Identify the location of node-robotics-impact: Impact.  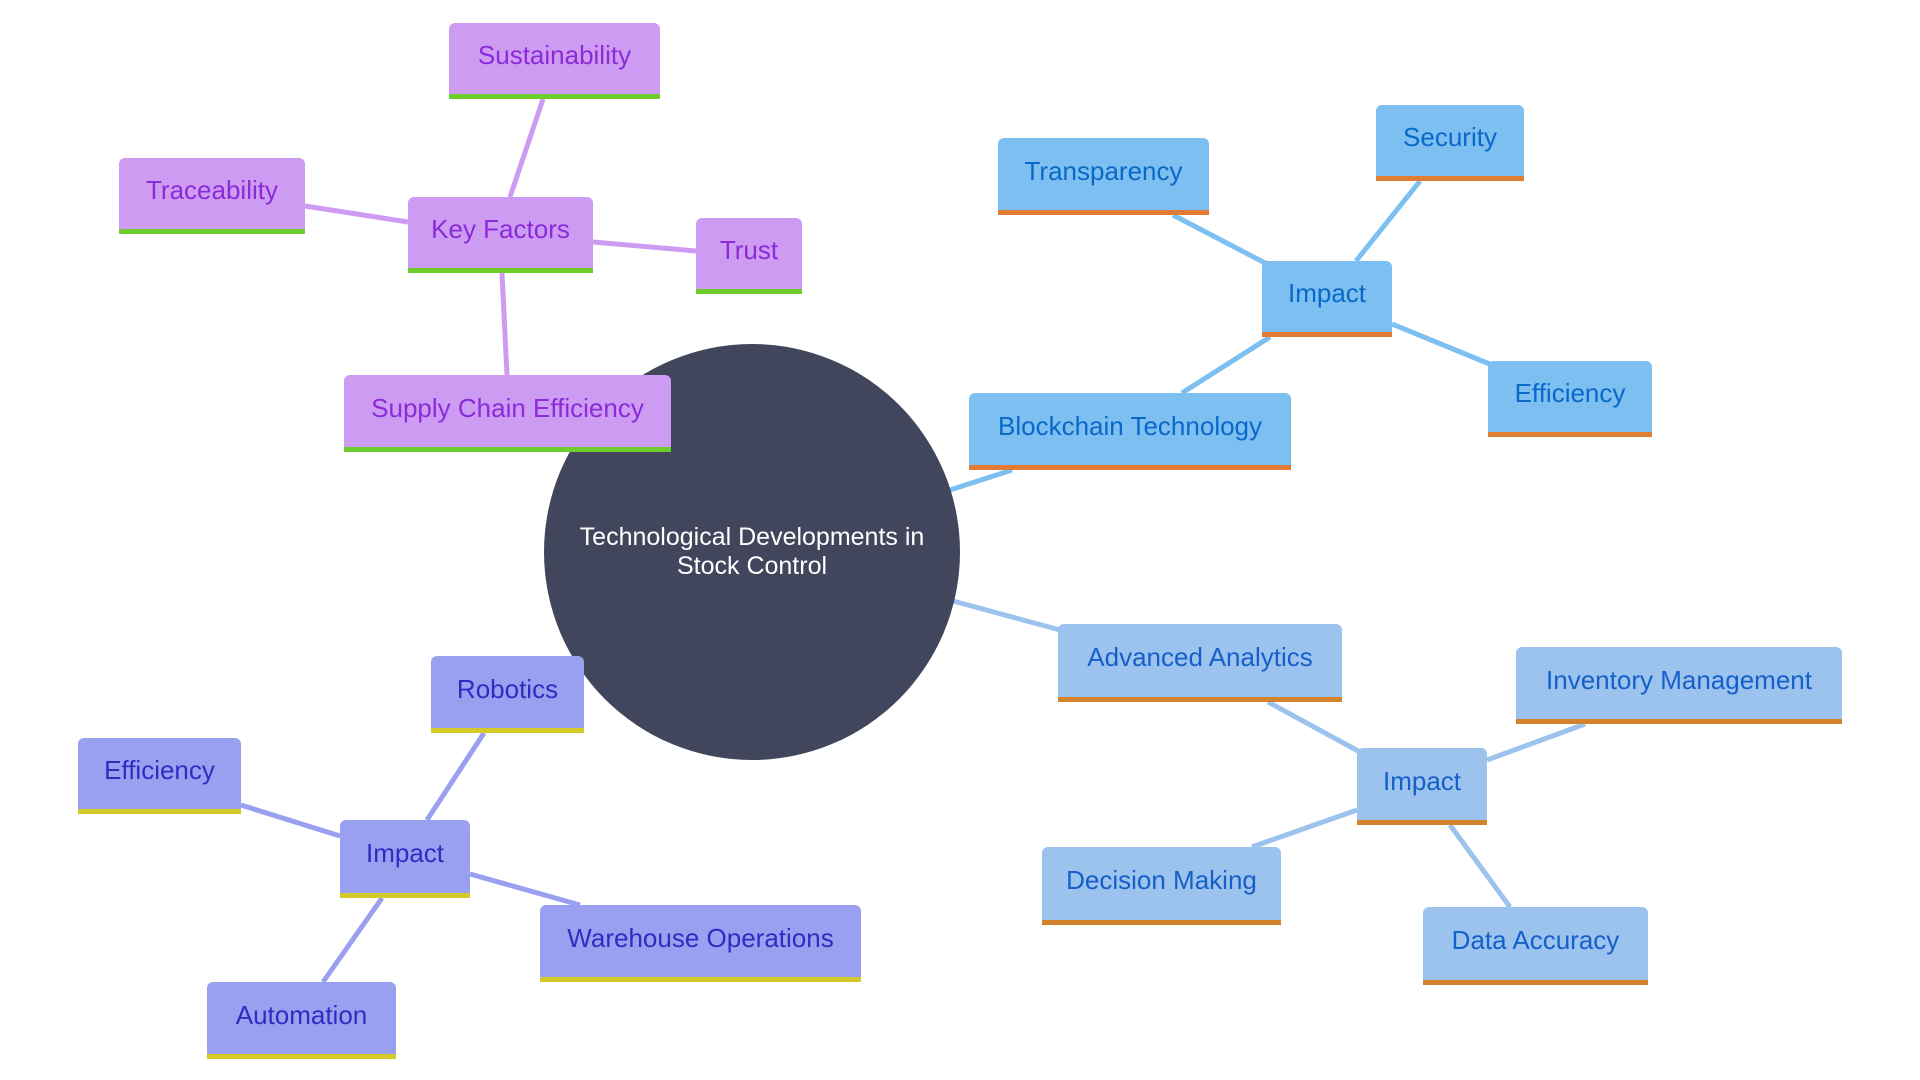
(405, 859).